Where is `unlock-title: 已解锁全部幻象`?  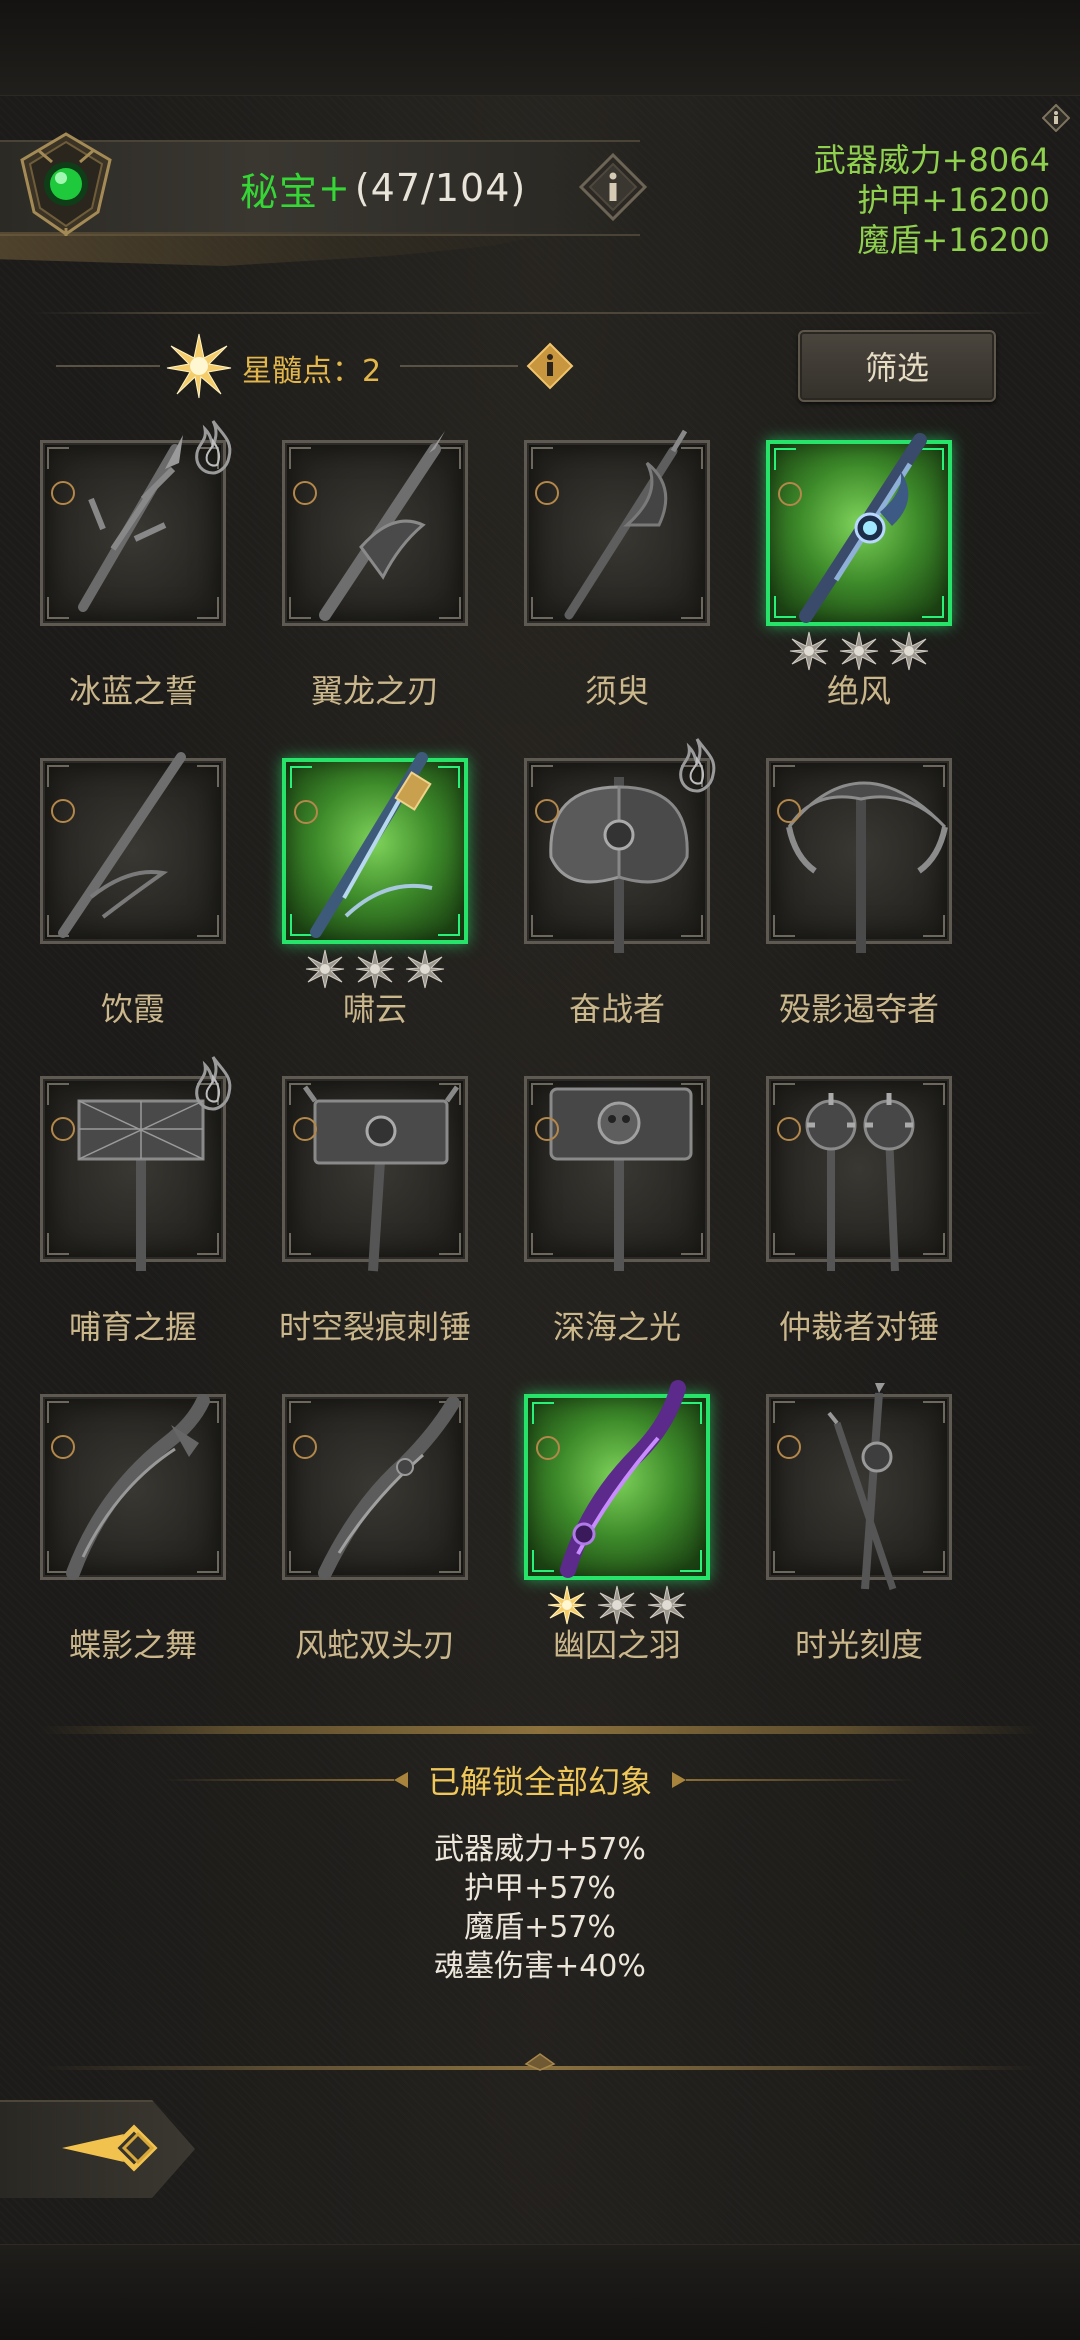 unlock-title: 已解锁全部幻象 is located at coordinates (539, 1782).